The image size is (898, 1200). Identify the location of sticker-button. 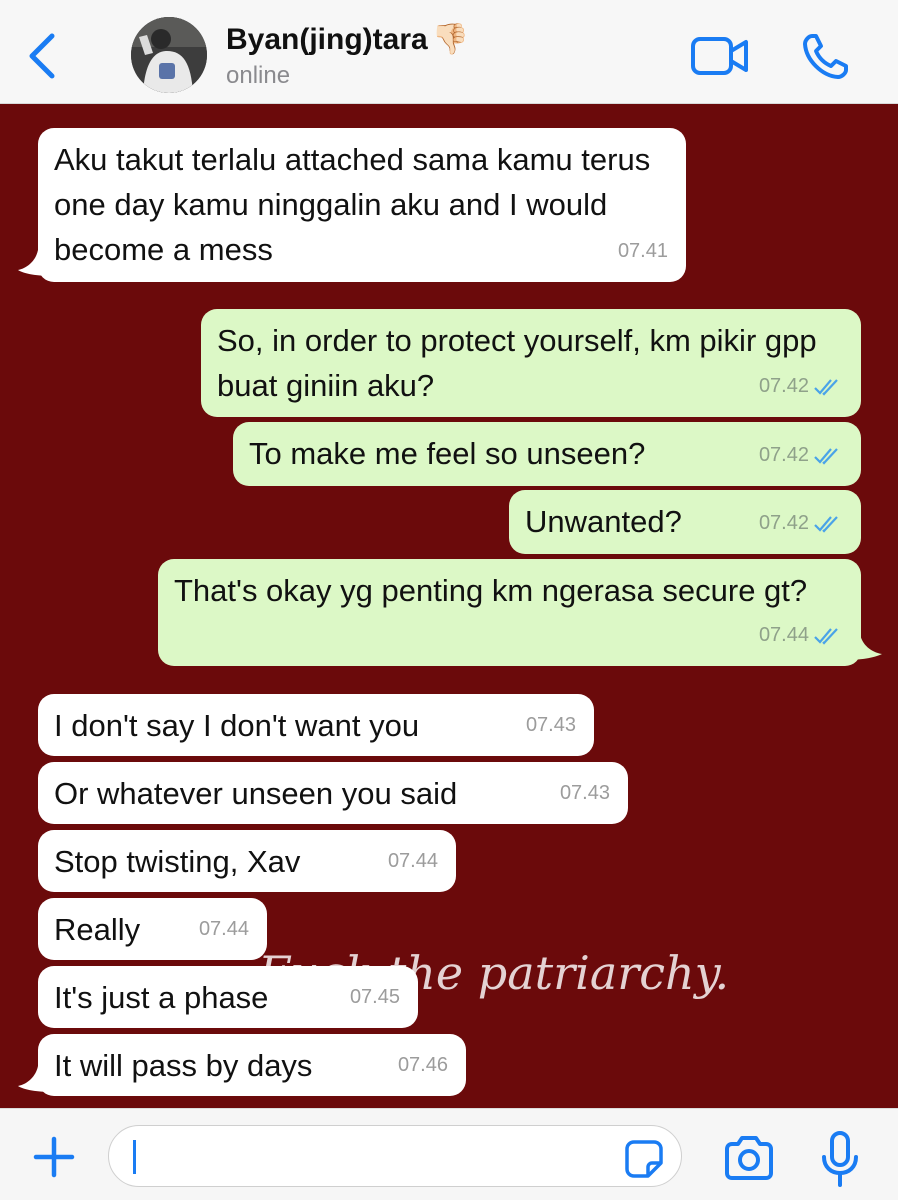
(644, 1159).